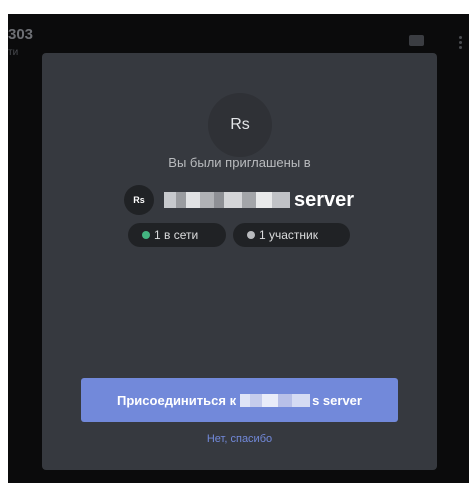  I want to click on member-count-badge: 1 участник, so click(291, 235).